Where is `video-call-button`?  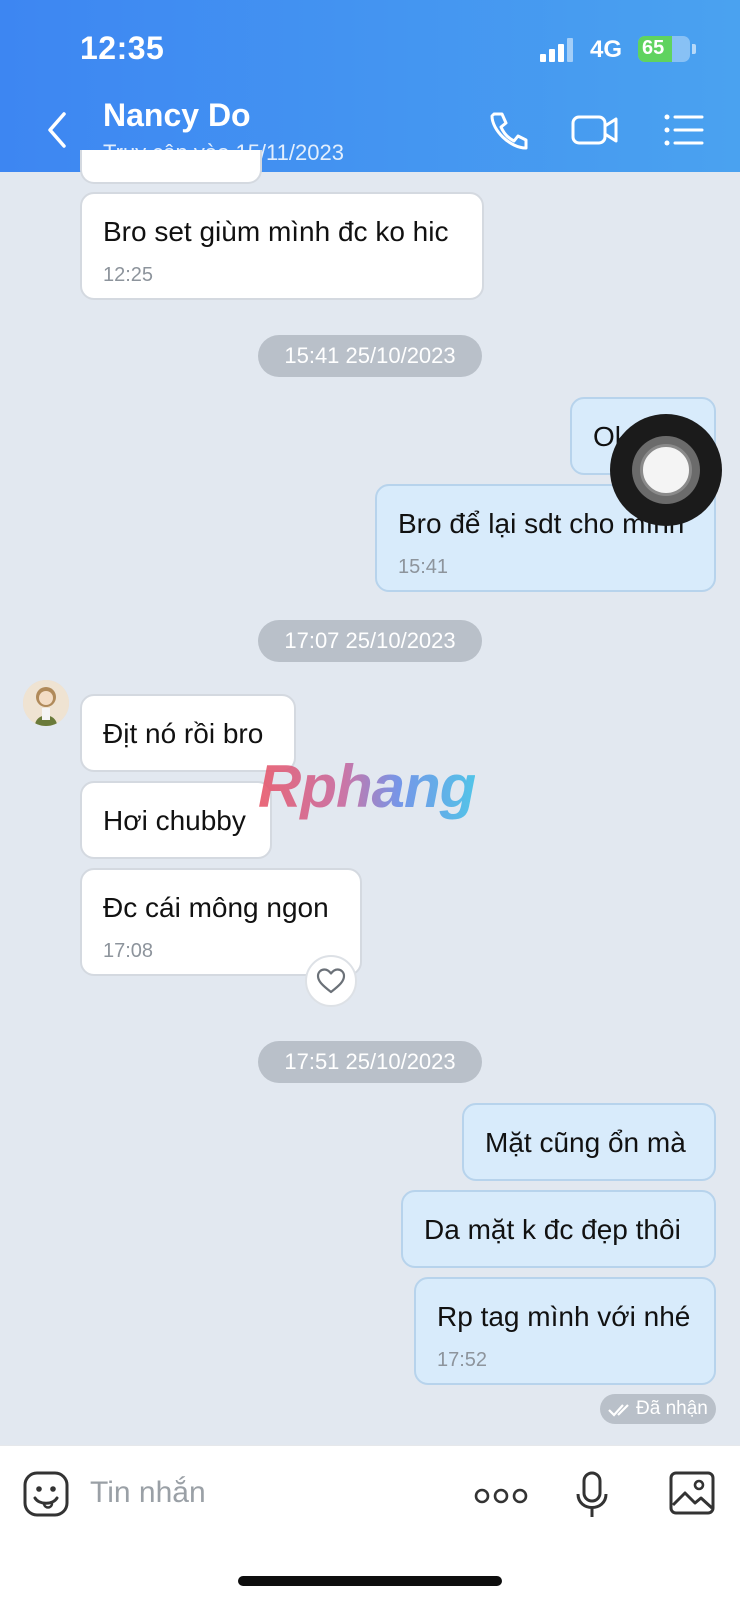
video-call-button is located at coordinates (595, 130).